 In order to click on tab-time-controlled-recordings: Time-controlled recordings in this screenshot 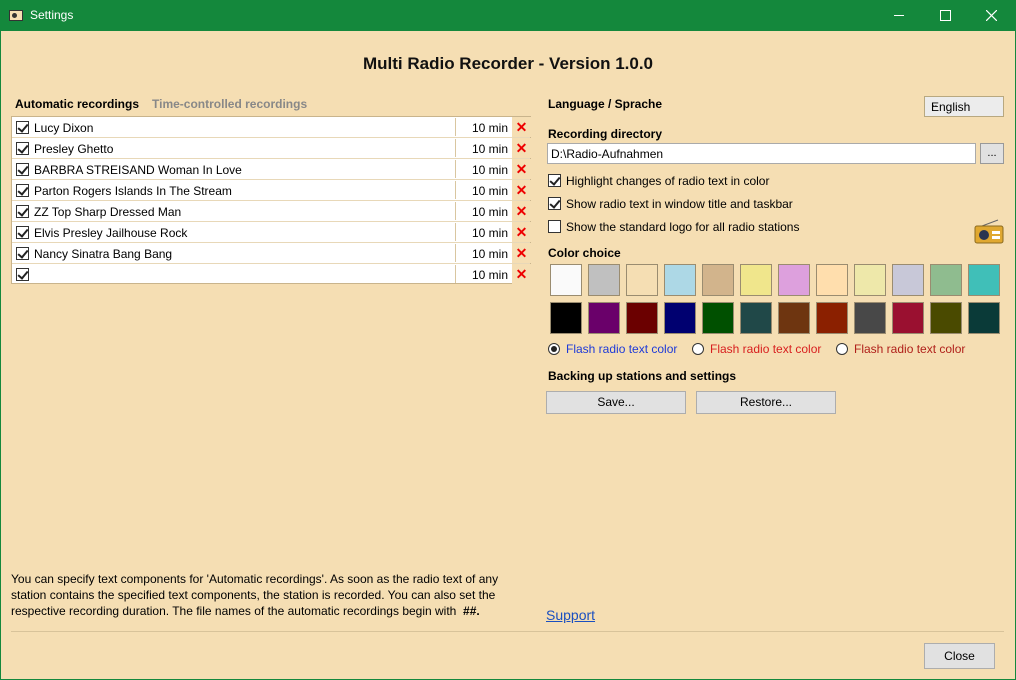, I will do `click(229, 104)`.